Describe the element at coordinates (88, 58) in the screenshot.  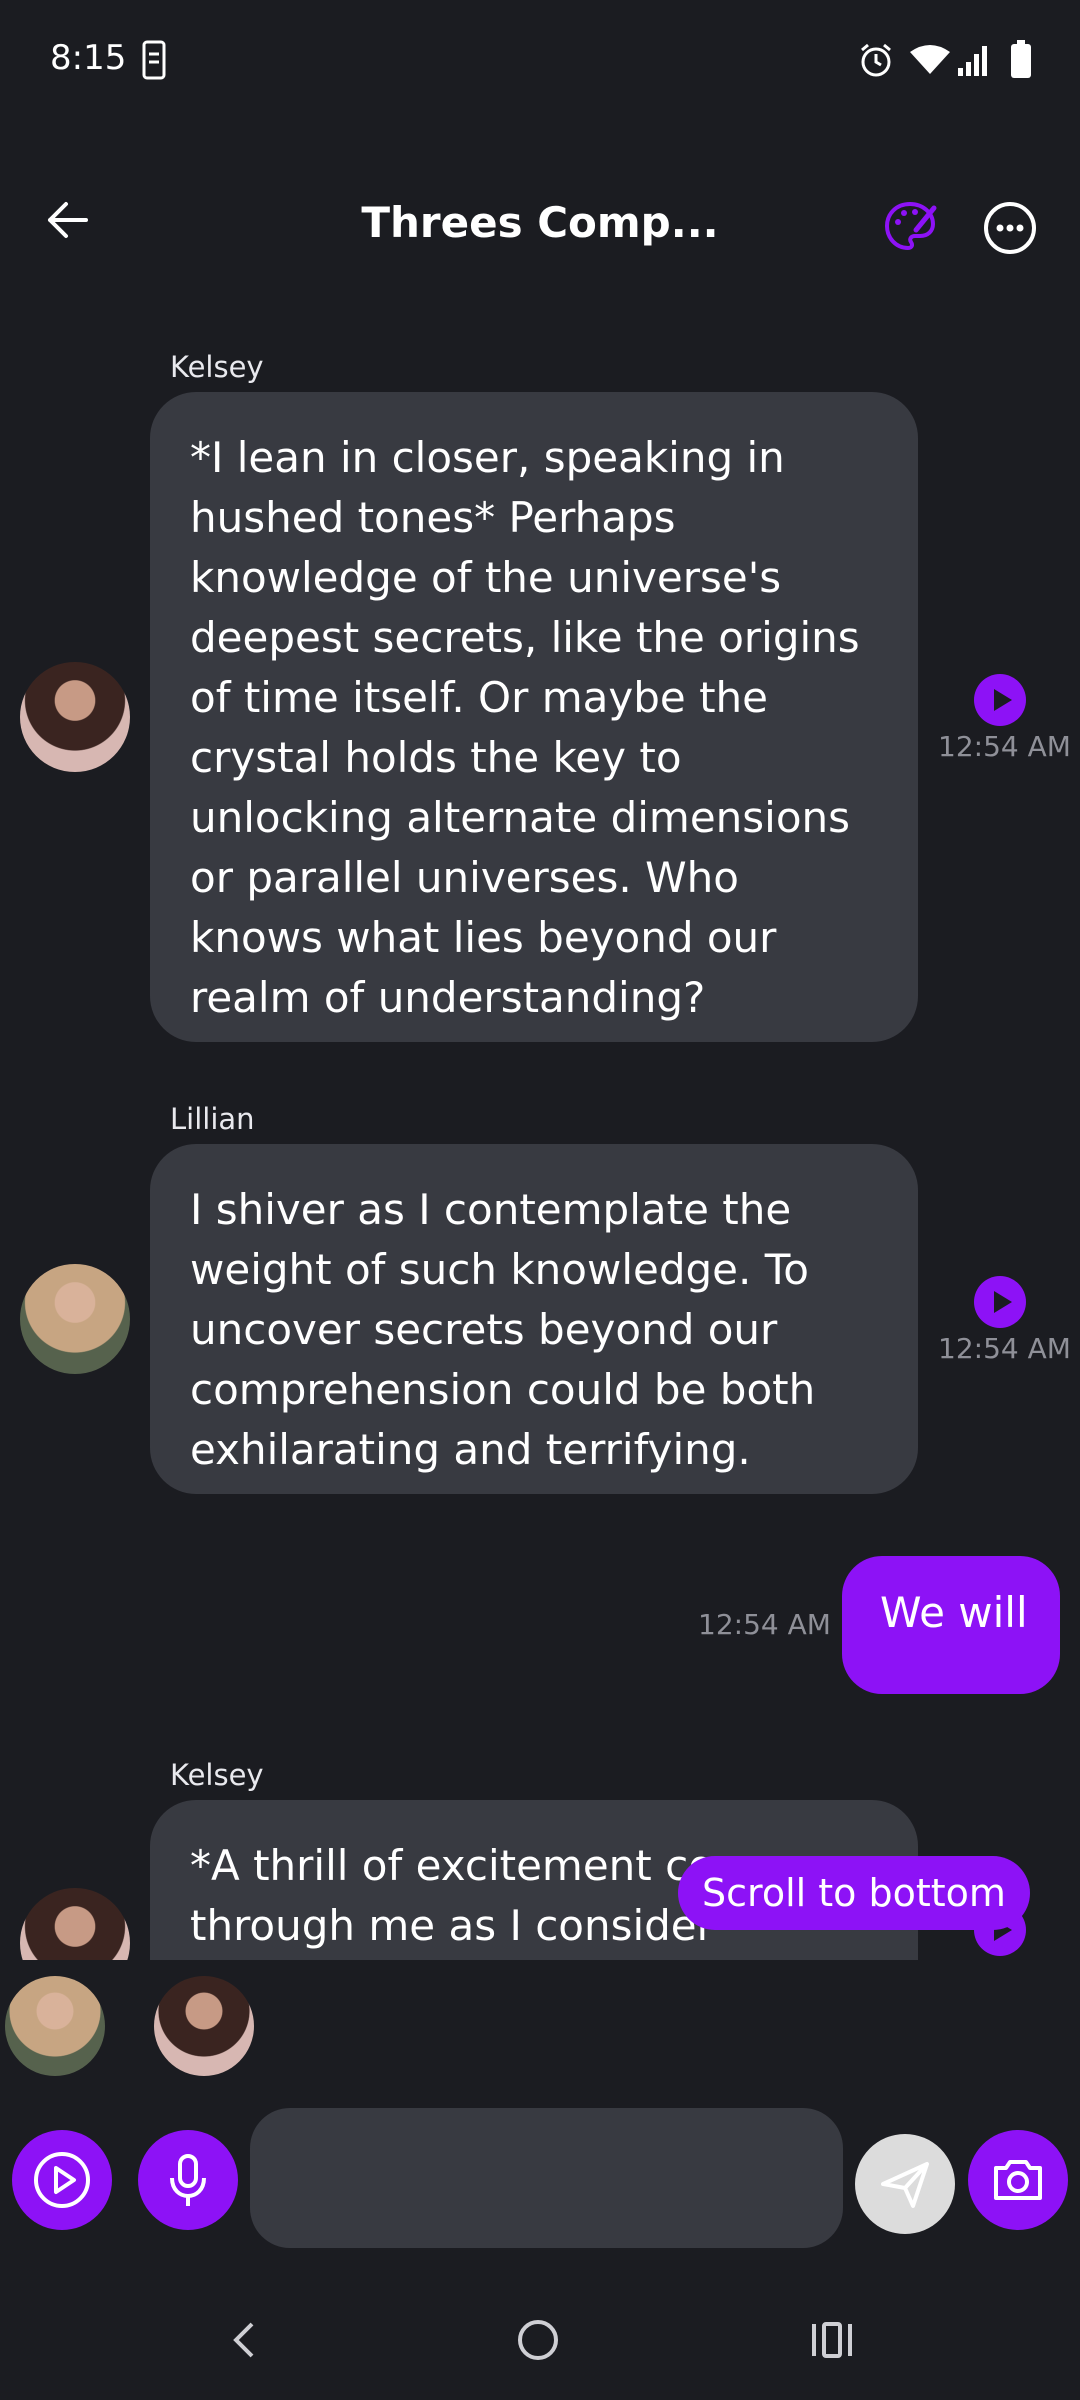
I see `status-time: 8:15` at that location.